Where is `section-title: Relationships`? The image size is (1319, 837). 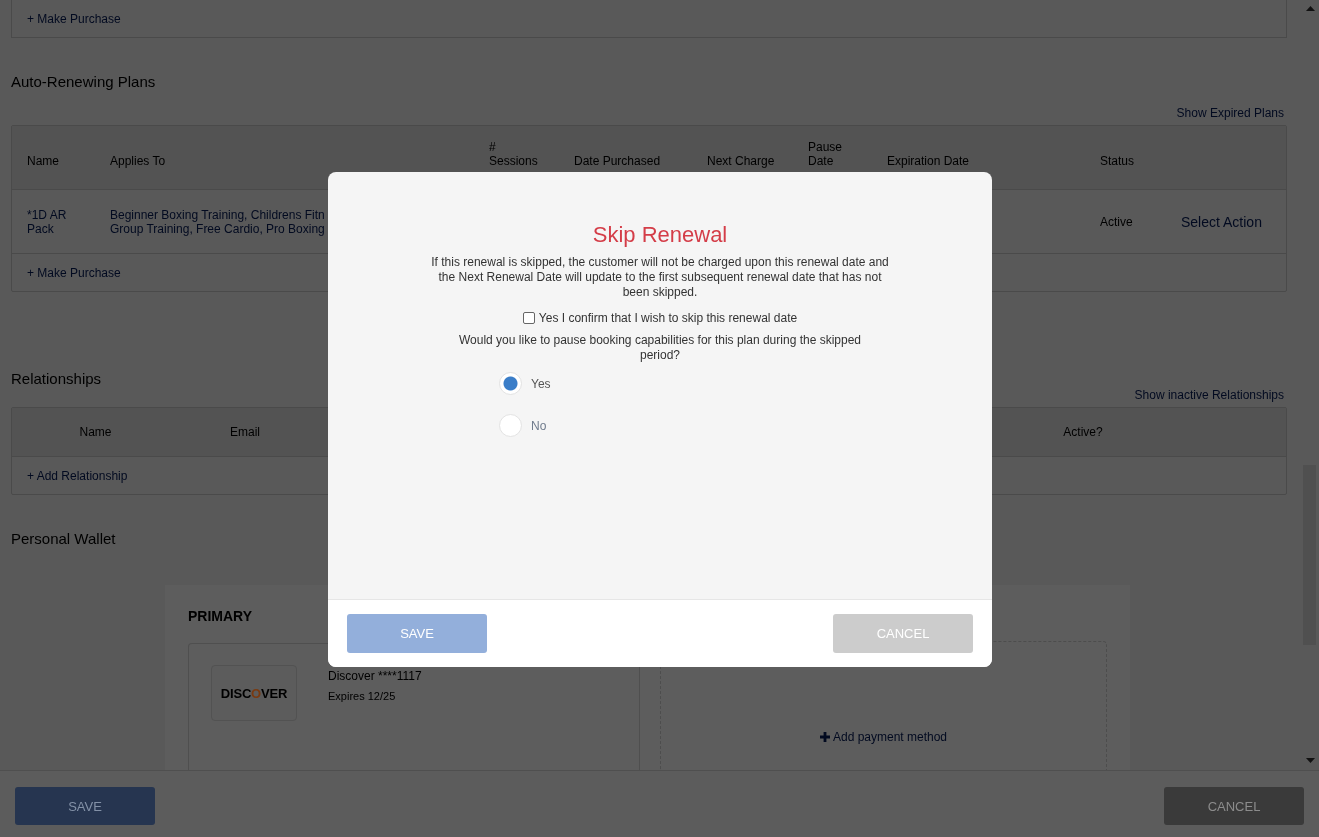
section-title: Relationships is located at coordinates (56, 379).